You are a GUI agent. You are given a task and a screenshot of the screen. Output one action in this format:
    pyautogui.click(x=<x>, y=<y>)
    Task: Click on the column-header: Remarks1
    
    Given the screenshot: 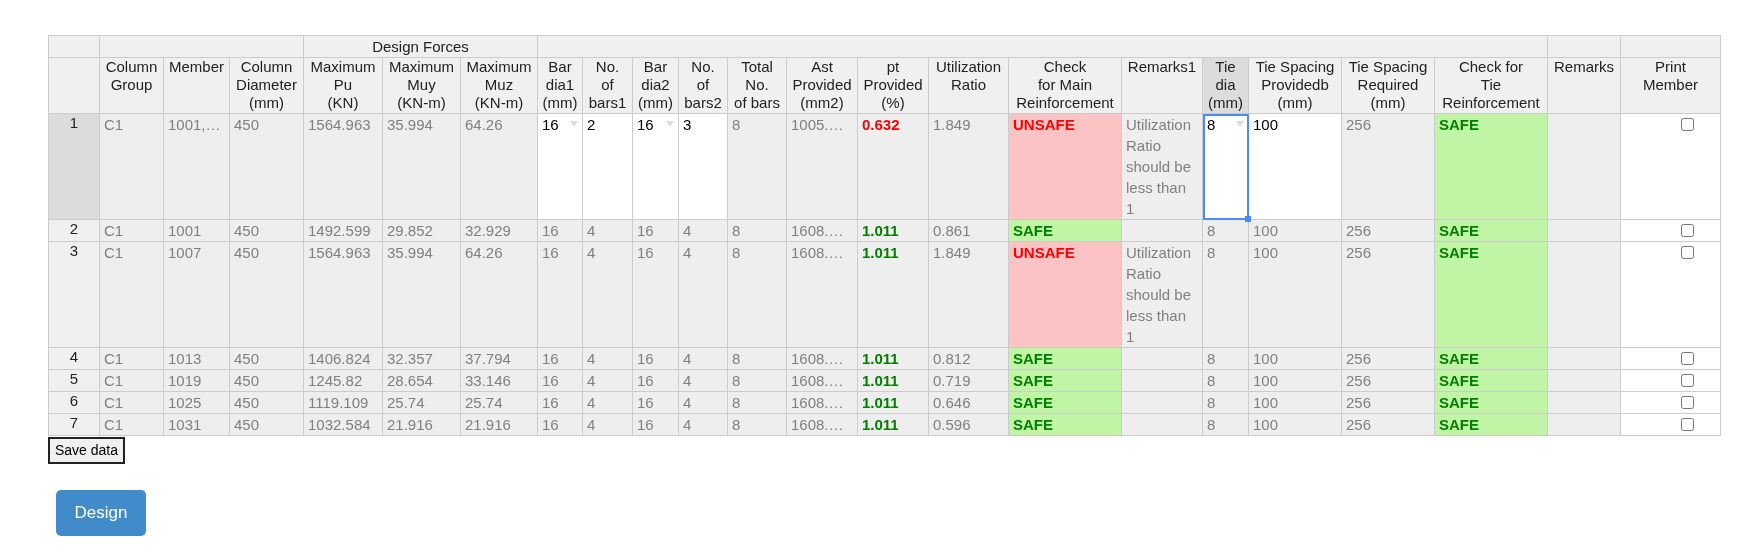 What is the action you would take?
    pyautogui.click(x=1162, y=85)
    